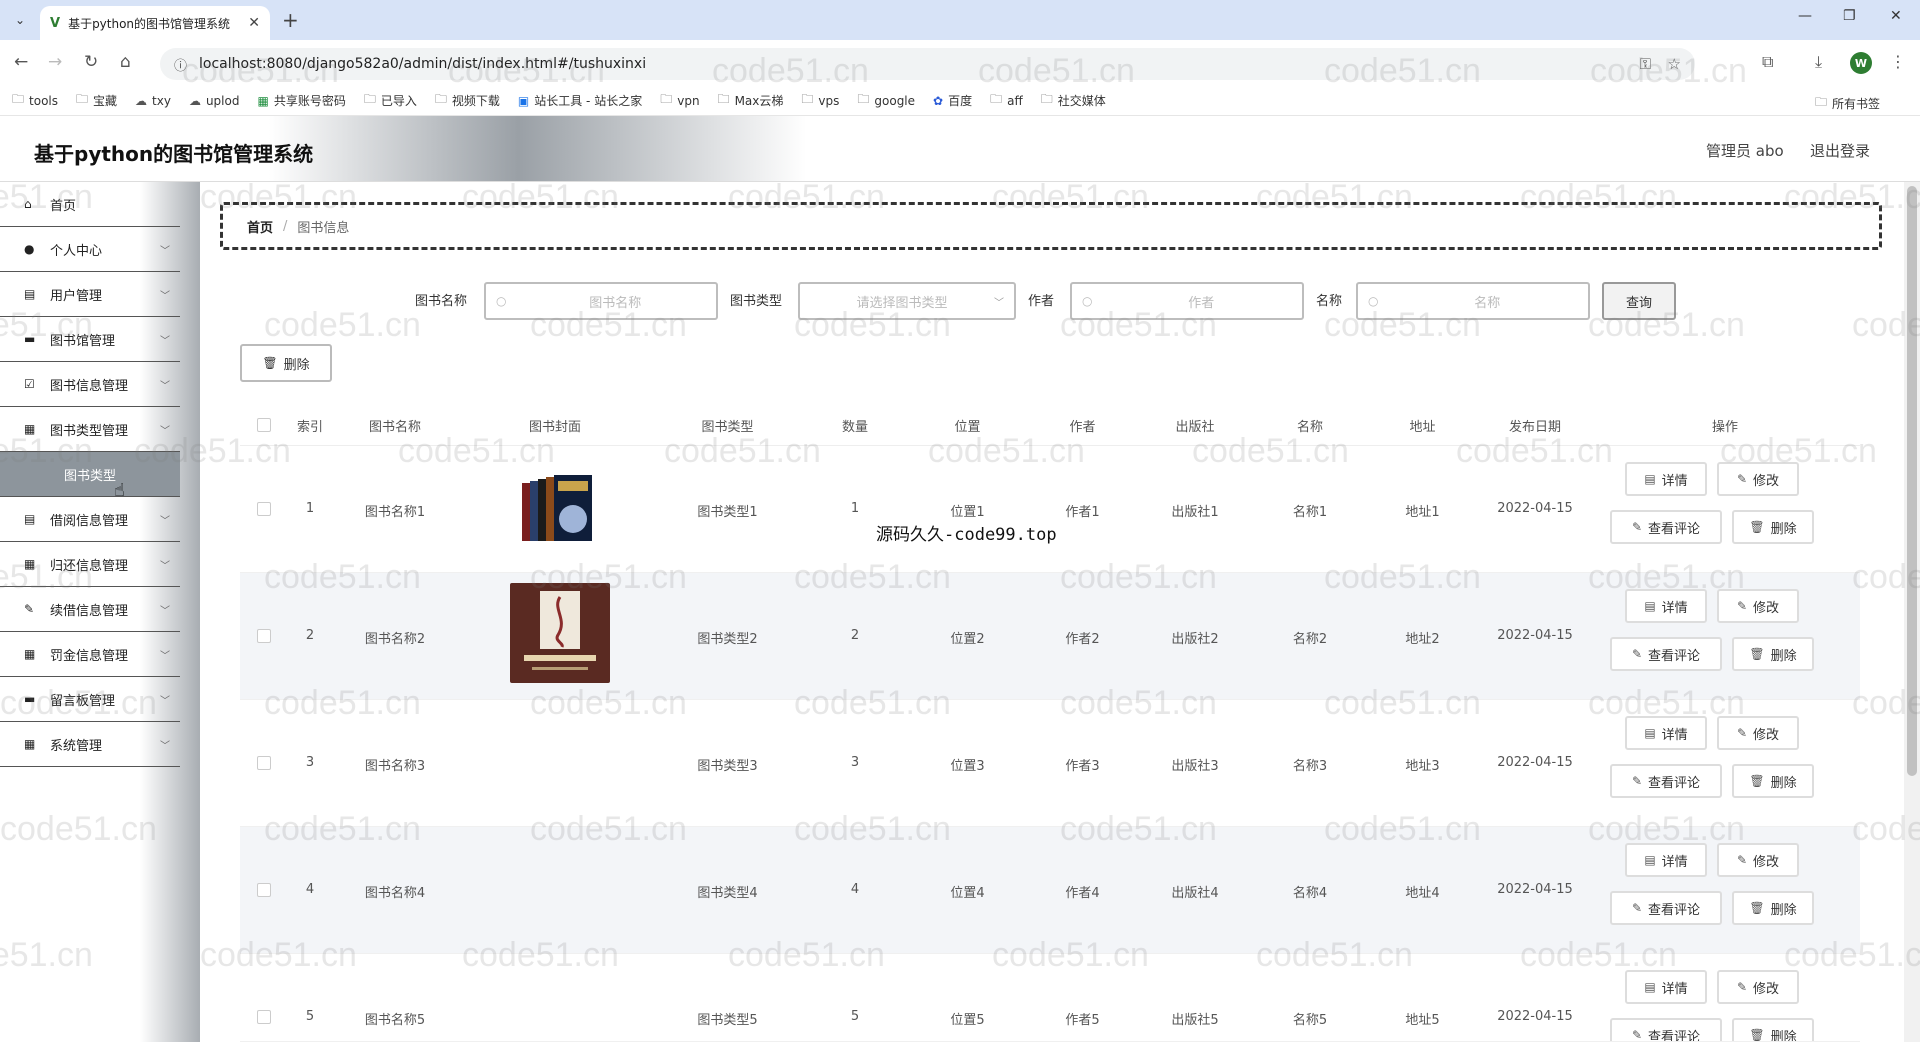  Describe the element at coordinates (290, 20) in the screenshot. I see `new-tab-icon: +` at that location.